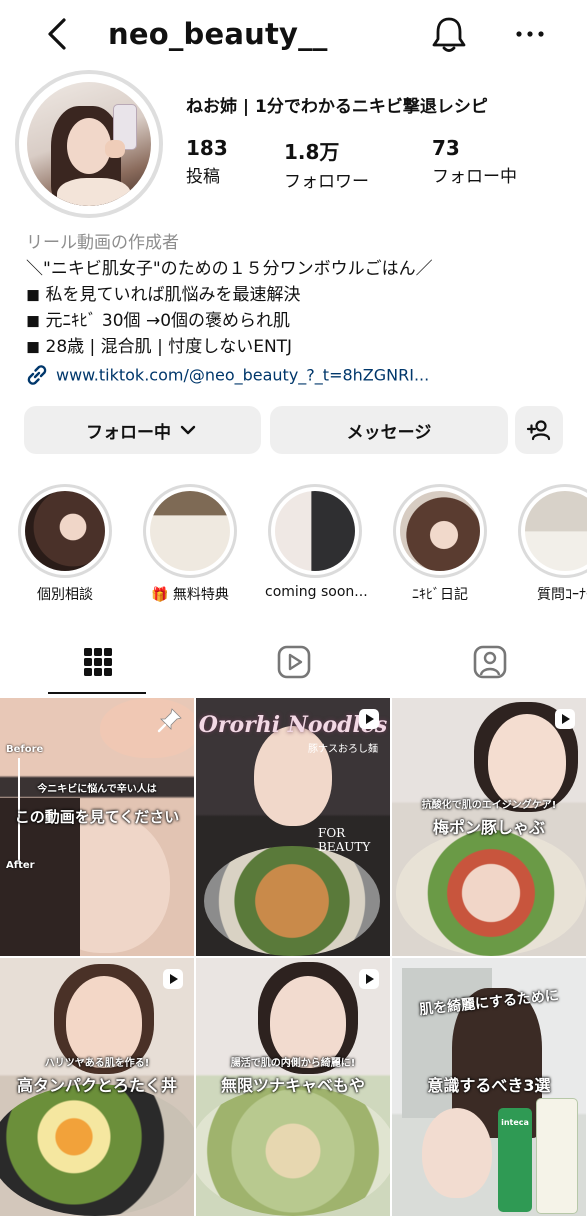  What do you see at coordinates (97, 827) in the screenshot?
I see `post-tile: Before 今ニキビに悩んで辛い人は この動画を見てください After` at bounding box center [97, 827].